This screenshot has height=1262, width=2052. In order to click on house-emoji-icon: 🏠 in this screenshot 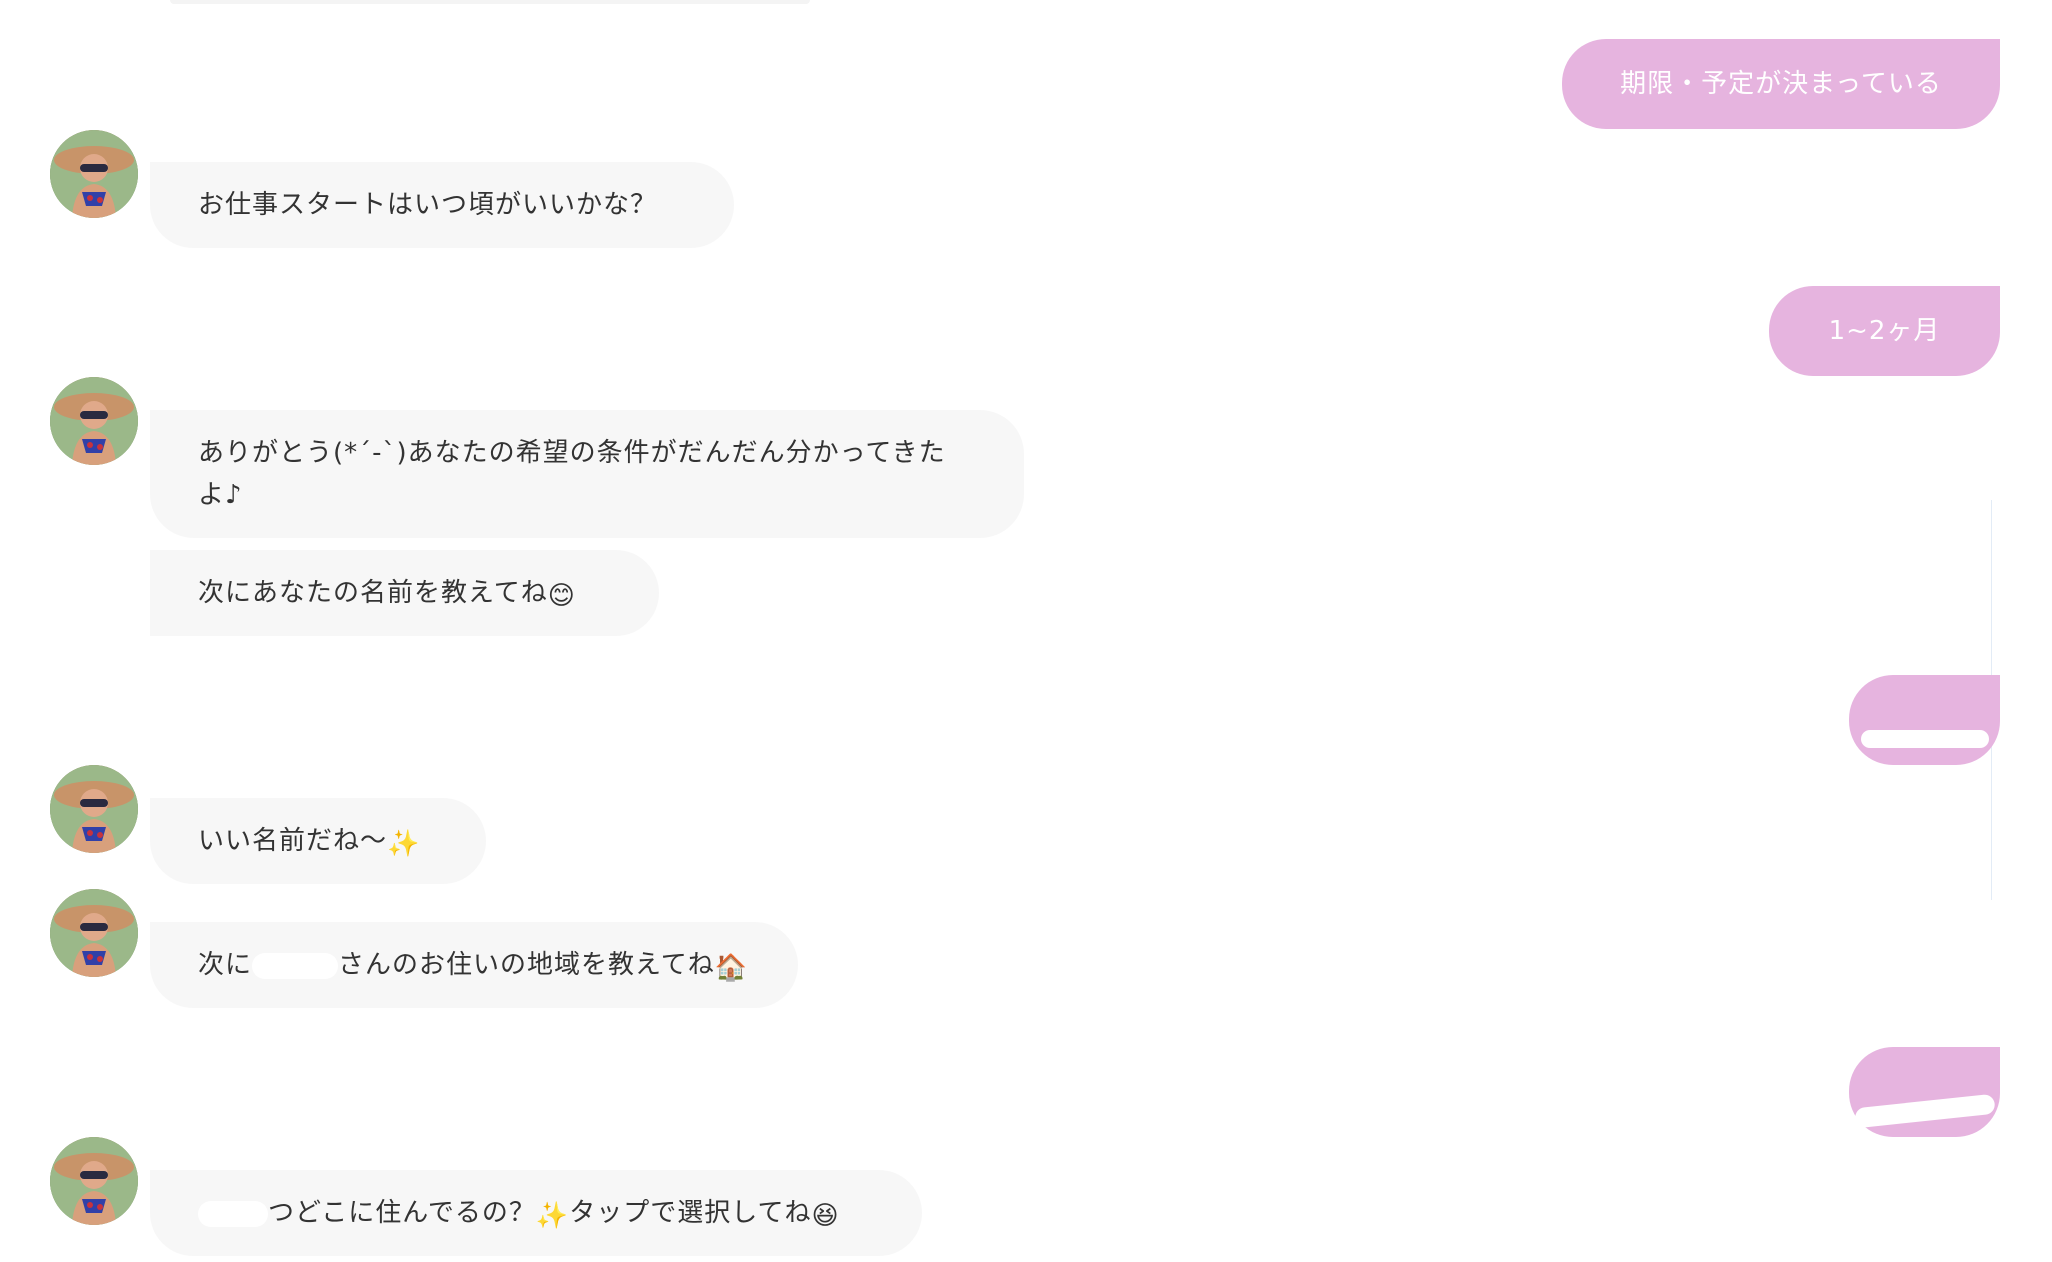, I will do `click(731, 968)`.